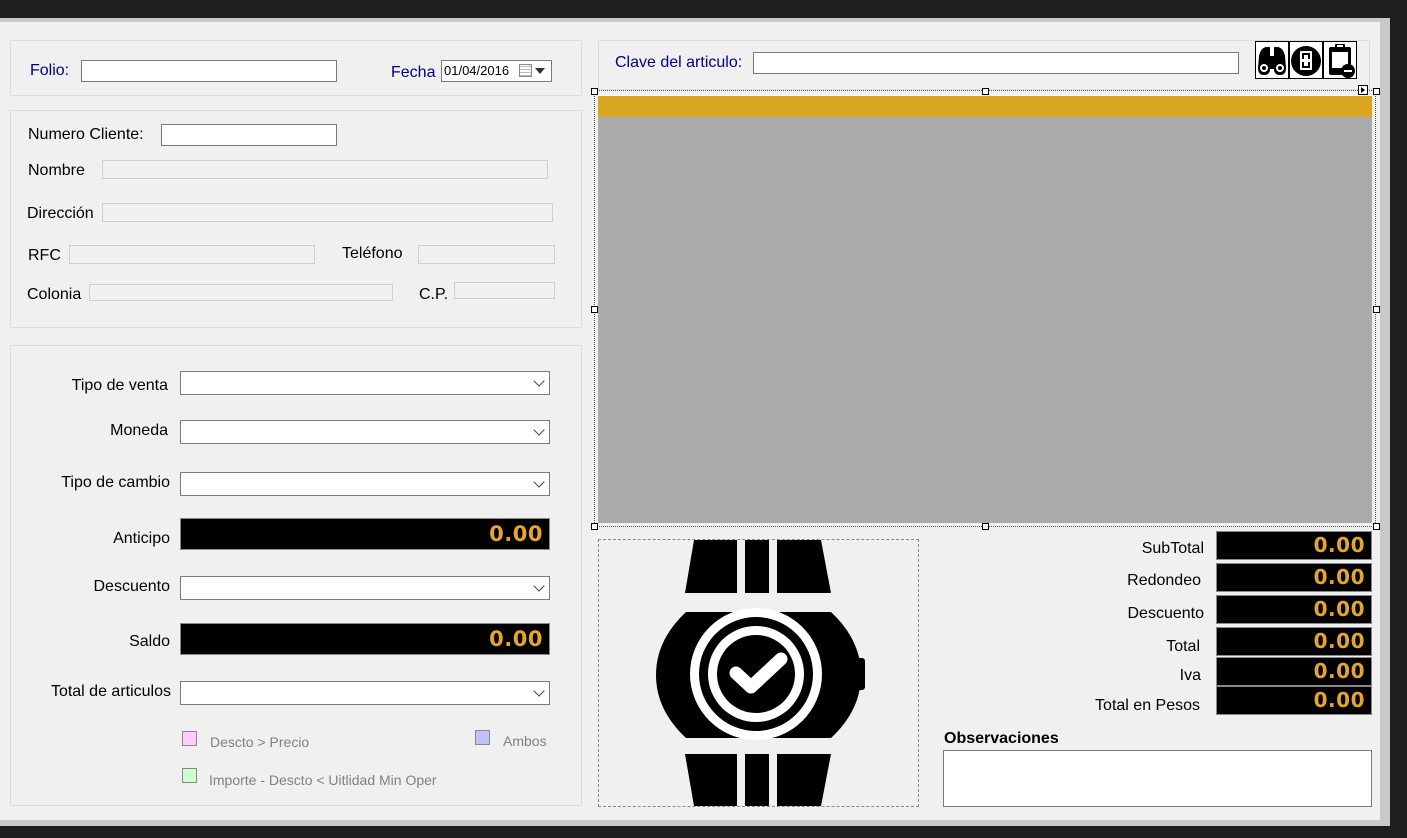 The height and width of the screenshot is (838, 1407). Describe the element at coordinates (1294, 700) in the screenshot. I see `total-pesos-field: 0.00` at that location.